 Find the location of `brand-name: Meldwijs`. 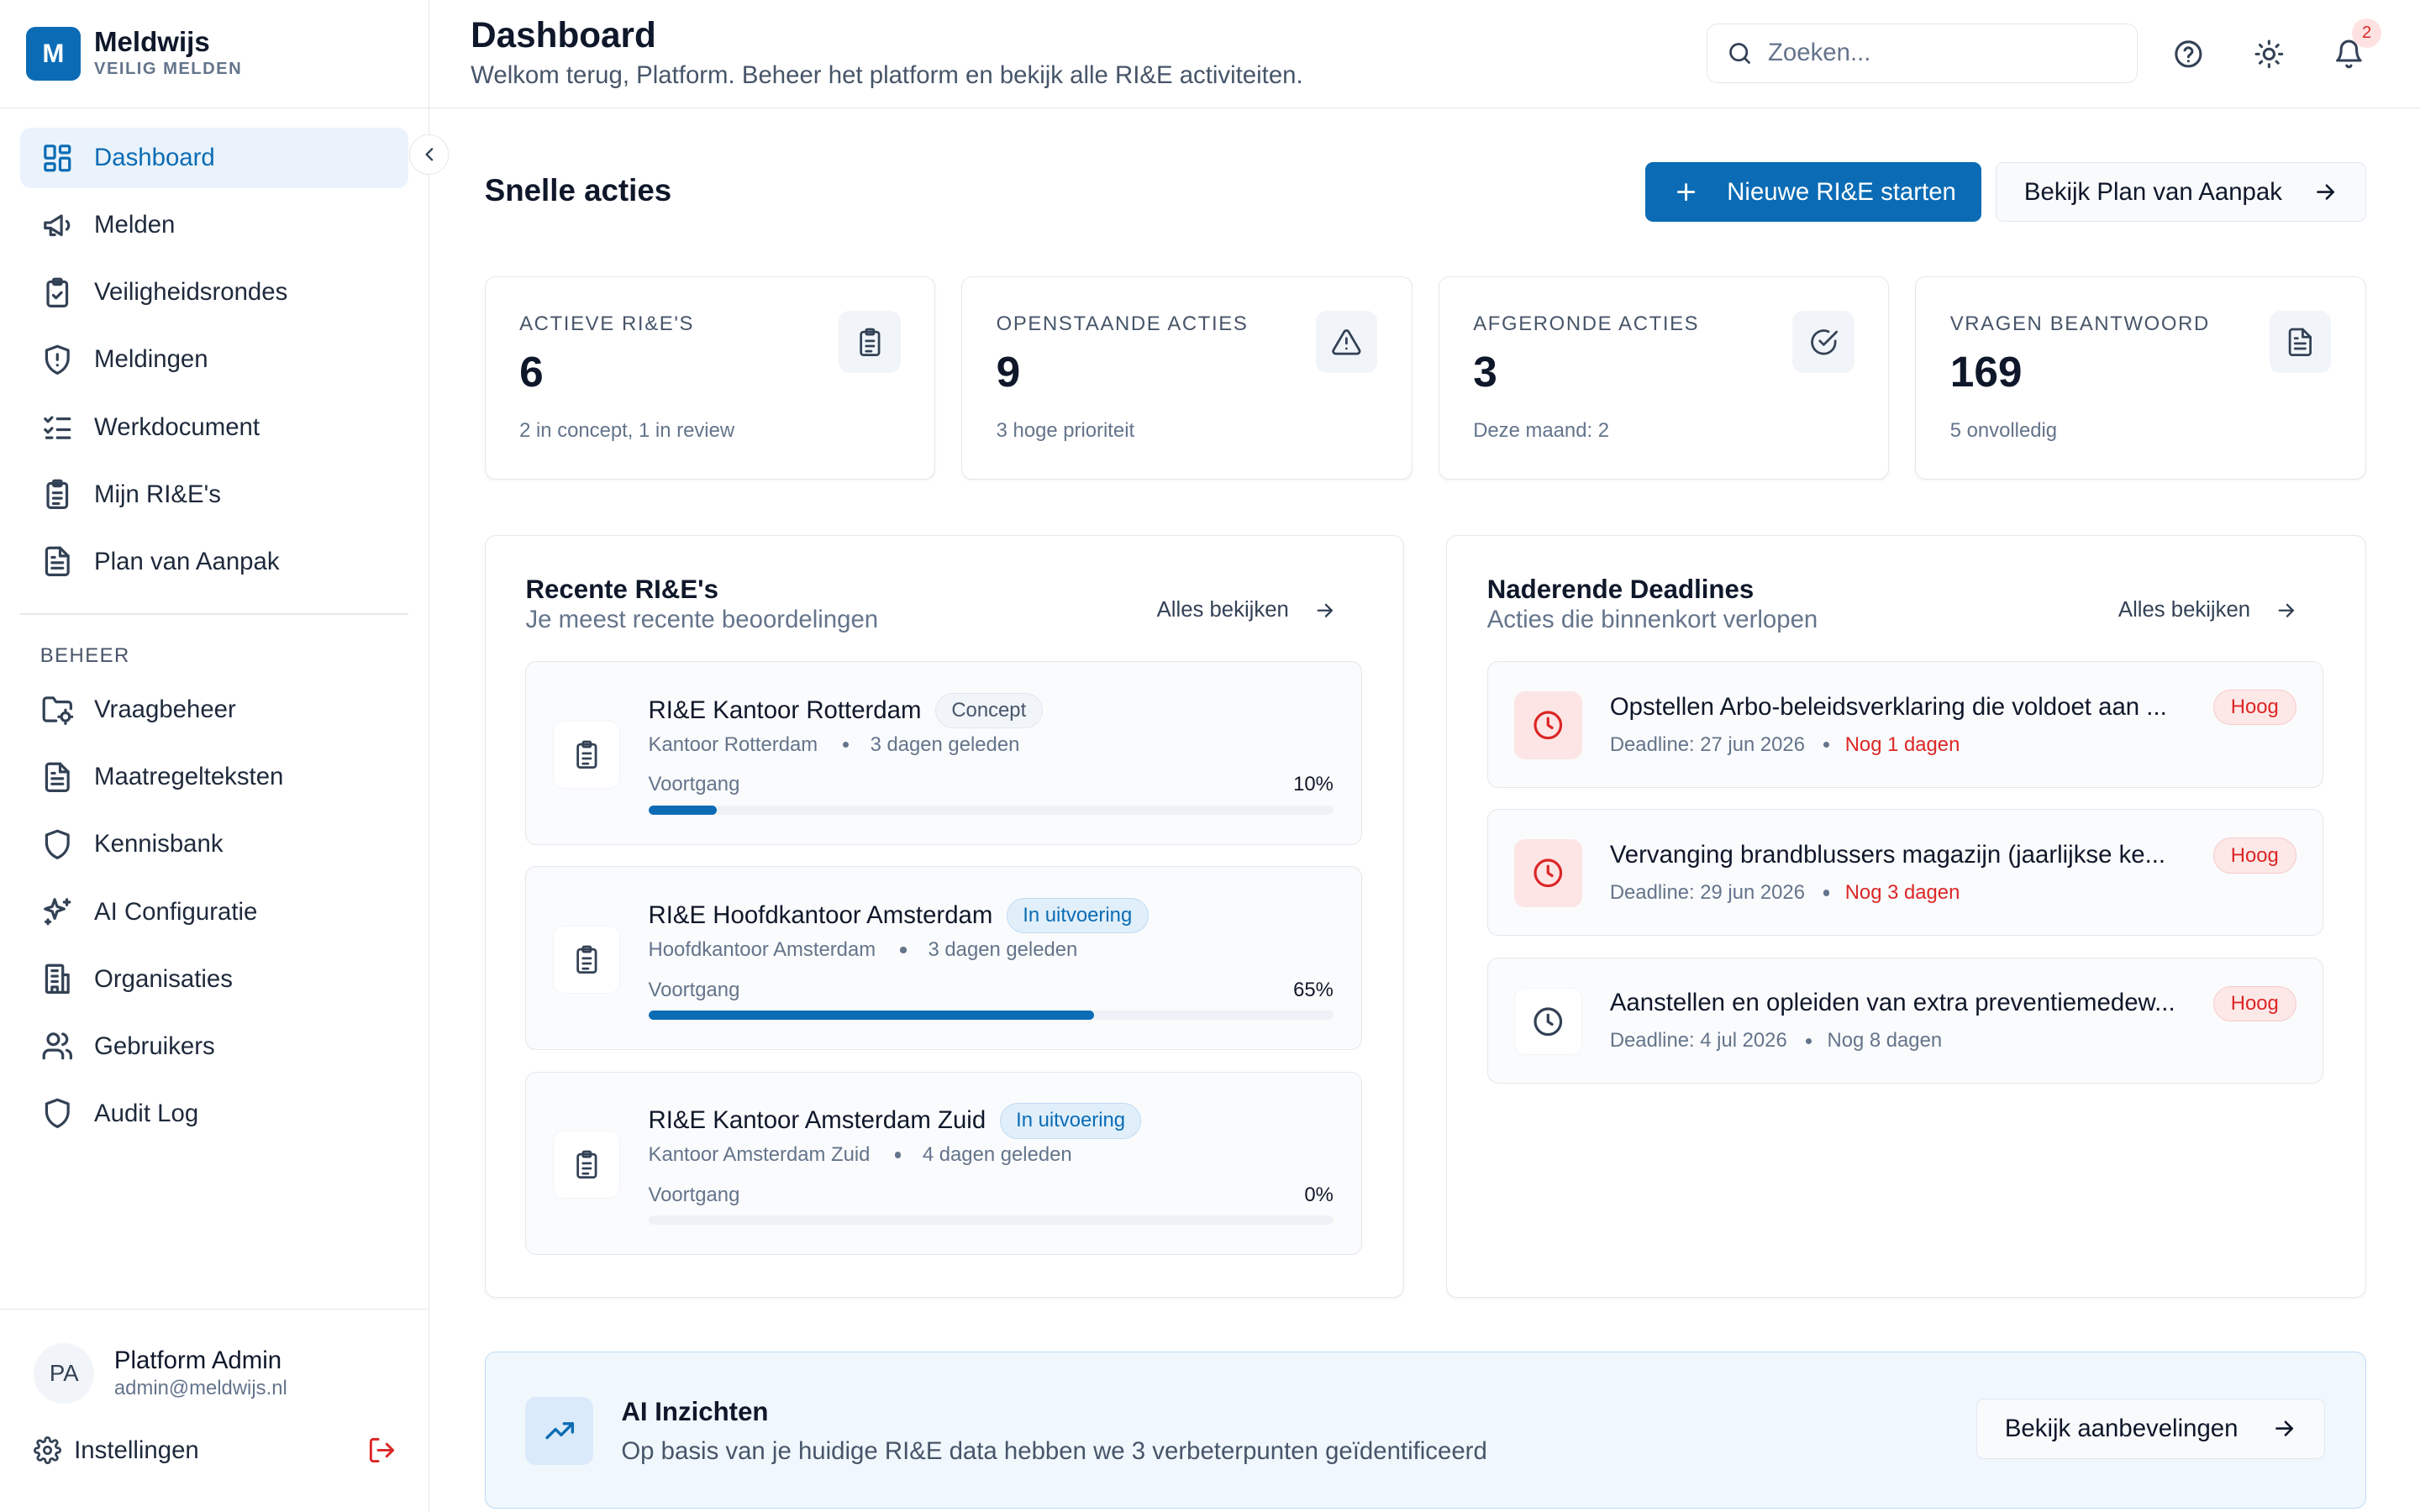

brand-name: Meldwijs is located at coordinates (152, 42).